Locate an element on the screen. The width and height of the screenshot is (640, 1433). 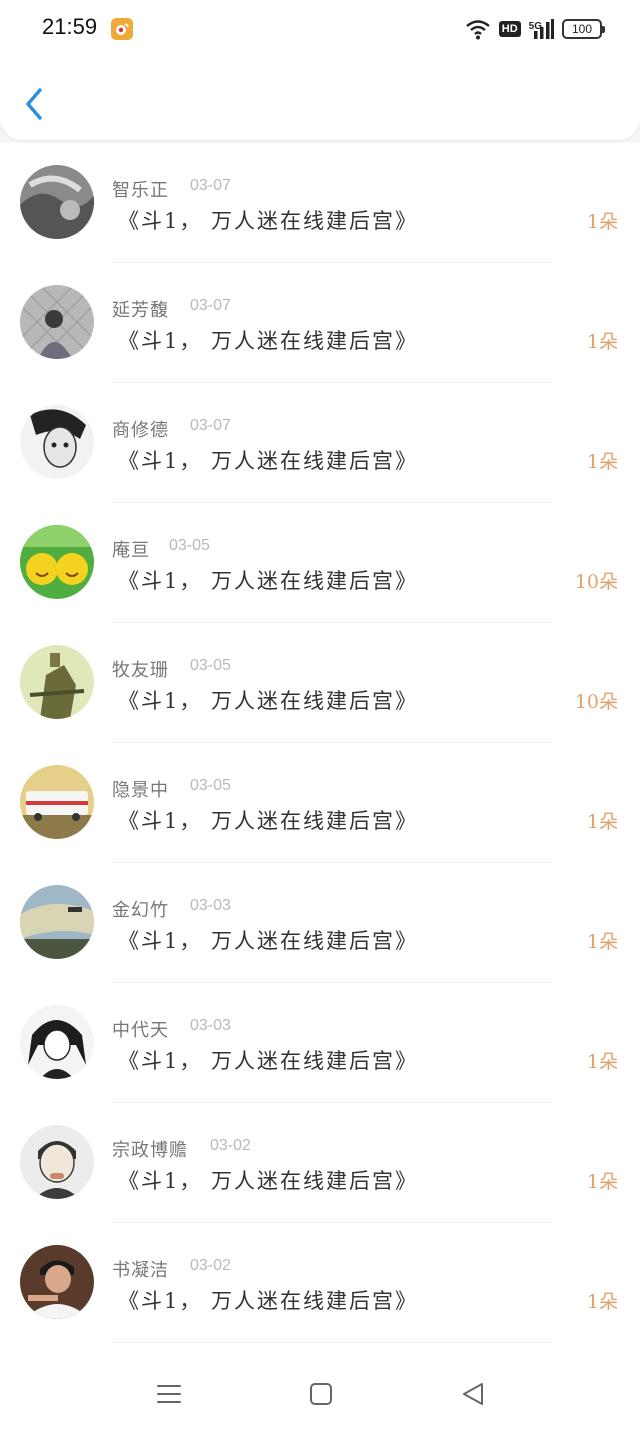
sender-name: 隐景中 is located at coordinates (140, 790).